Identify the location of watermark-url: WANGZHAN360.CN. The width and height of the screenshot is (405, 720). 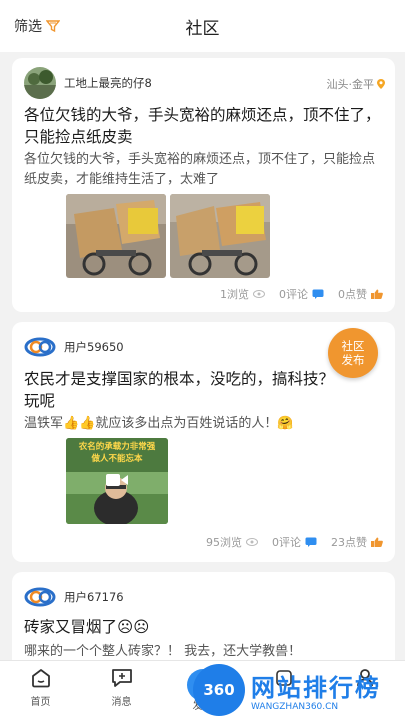
(295, 707).